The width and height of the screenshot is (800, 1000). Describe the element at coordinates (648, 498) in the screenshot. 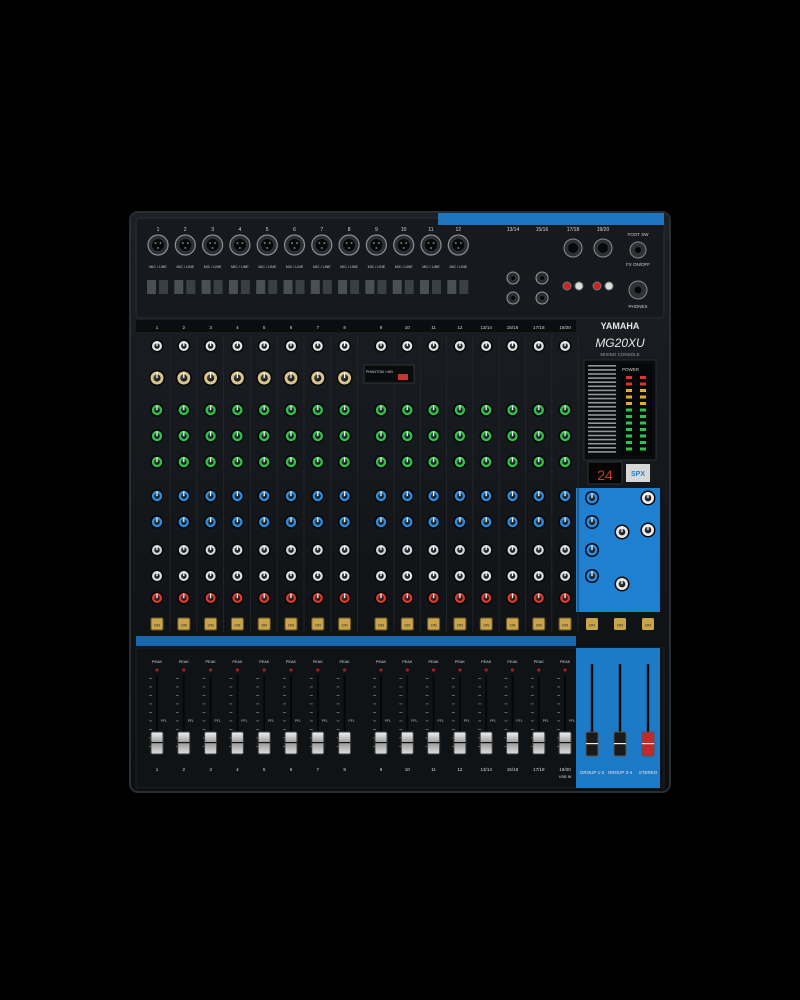

I see `monitor-knob` at that location.